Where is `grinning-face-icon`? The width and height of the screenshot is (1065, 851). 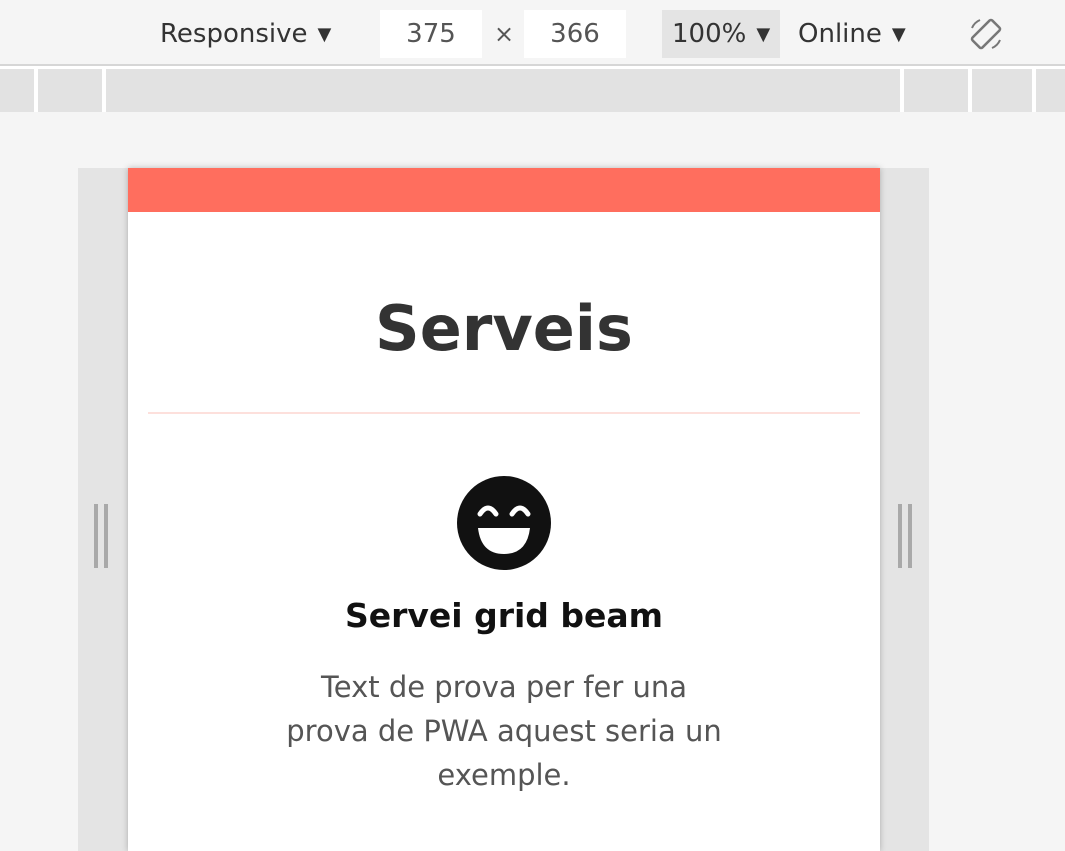 grinning-face-icon is located at coordinates (504, 523).